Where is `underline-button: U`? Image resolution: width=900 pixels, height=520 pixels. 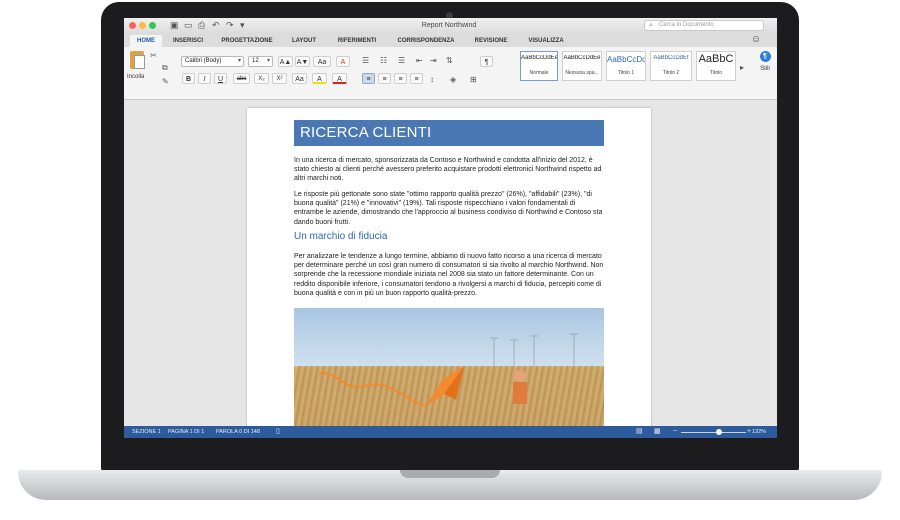 underline-button: U is located at coordinates (220, 78).